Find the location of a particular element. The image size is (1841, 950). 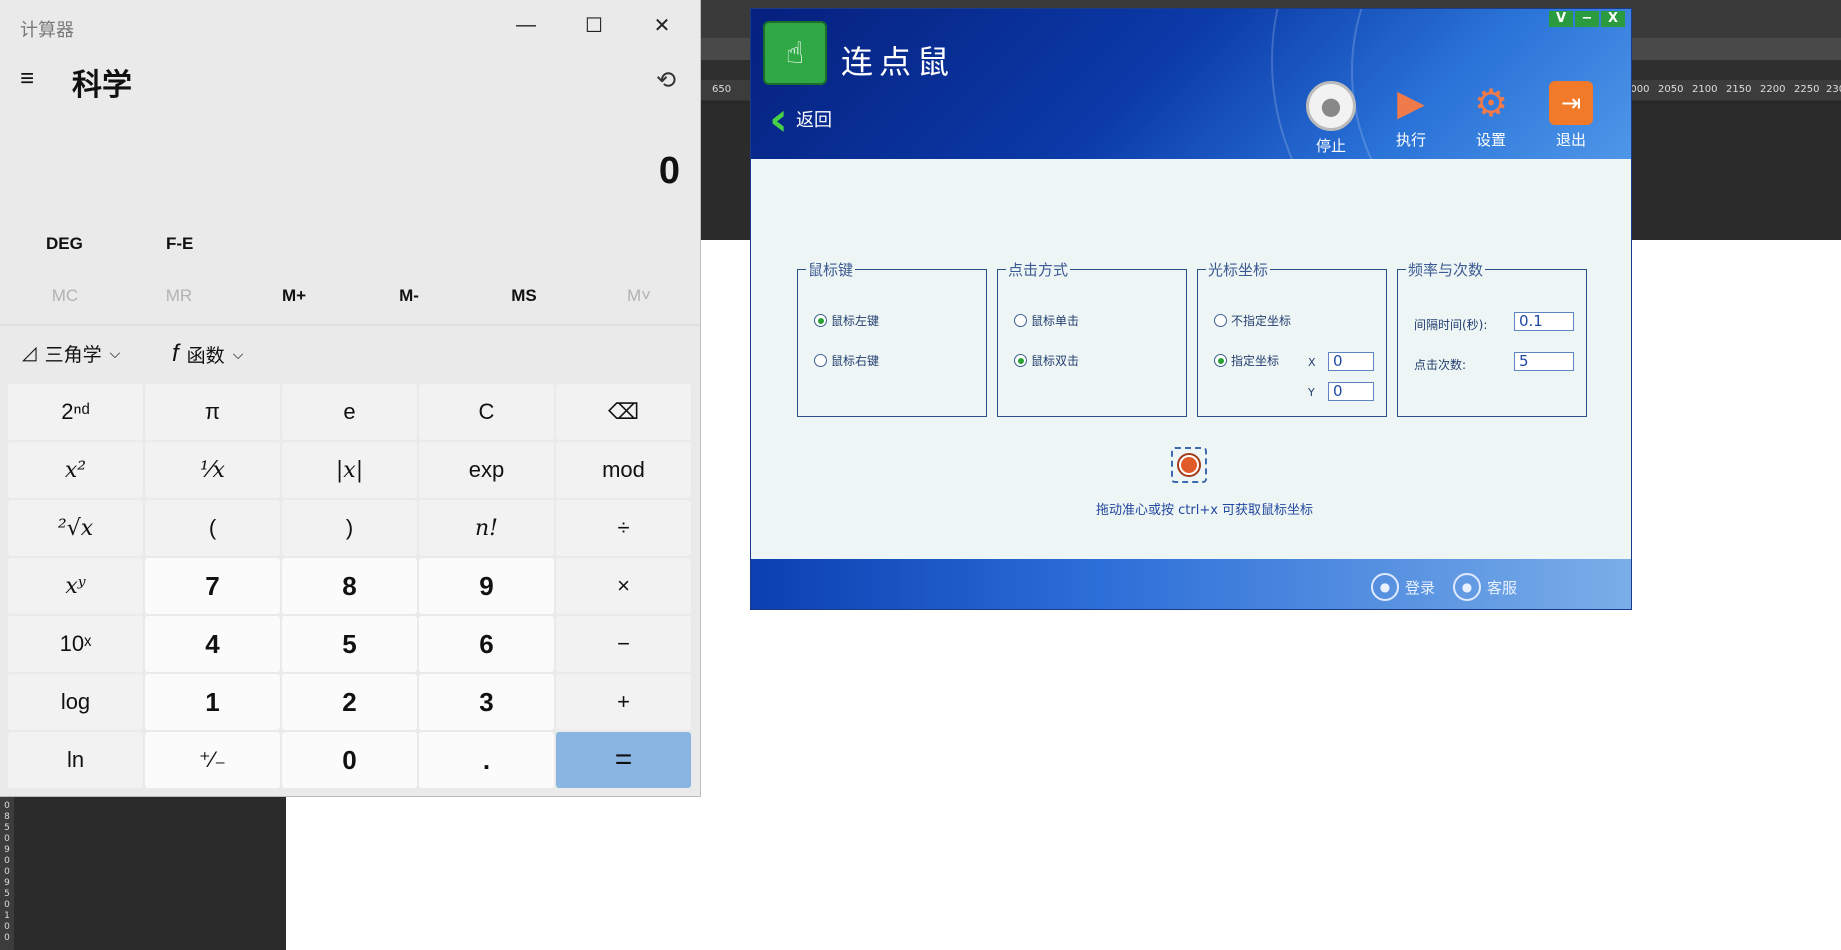

crosshair-hint: 拖动准心或按 ctrl+x 可获取鼠标坐标 is located at coordinates (1205, 510).